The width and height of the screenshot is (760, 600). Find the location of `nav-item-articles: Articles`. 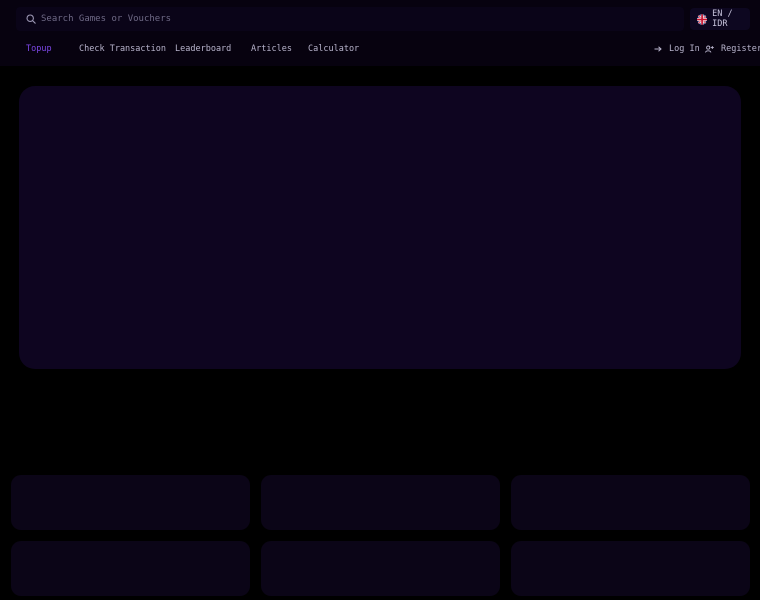

nav-item-articles: Articles is located at coordinates (271, 49).